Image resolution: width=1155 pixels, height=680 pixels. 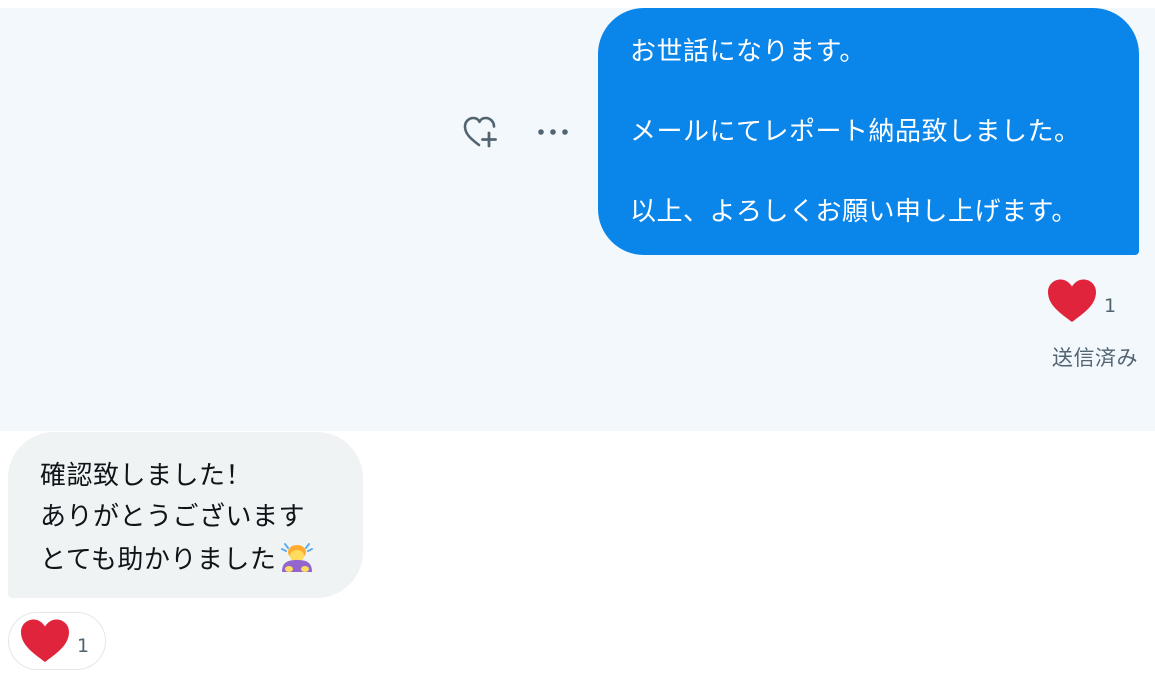 I want to click on message-line: ありがとうございます, so click(x=173, y=517).